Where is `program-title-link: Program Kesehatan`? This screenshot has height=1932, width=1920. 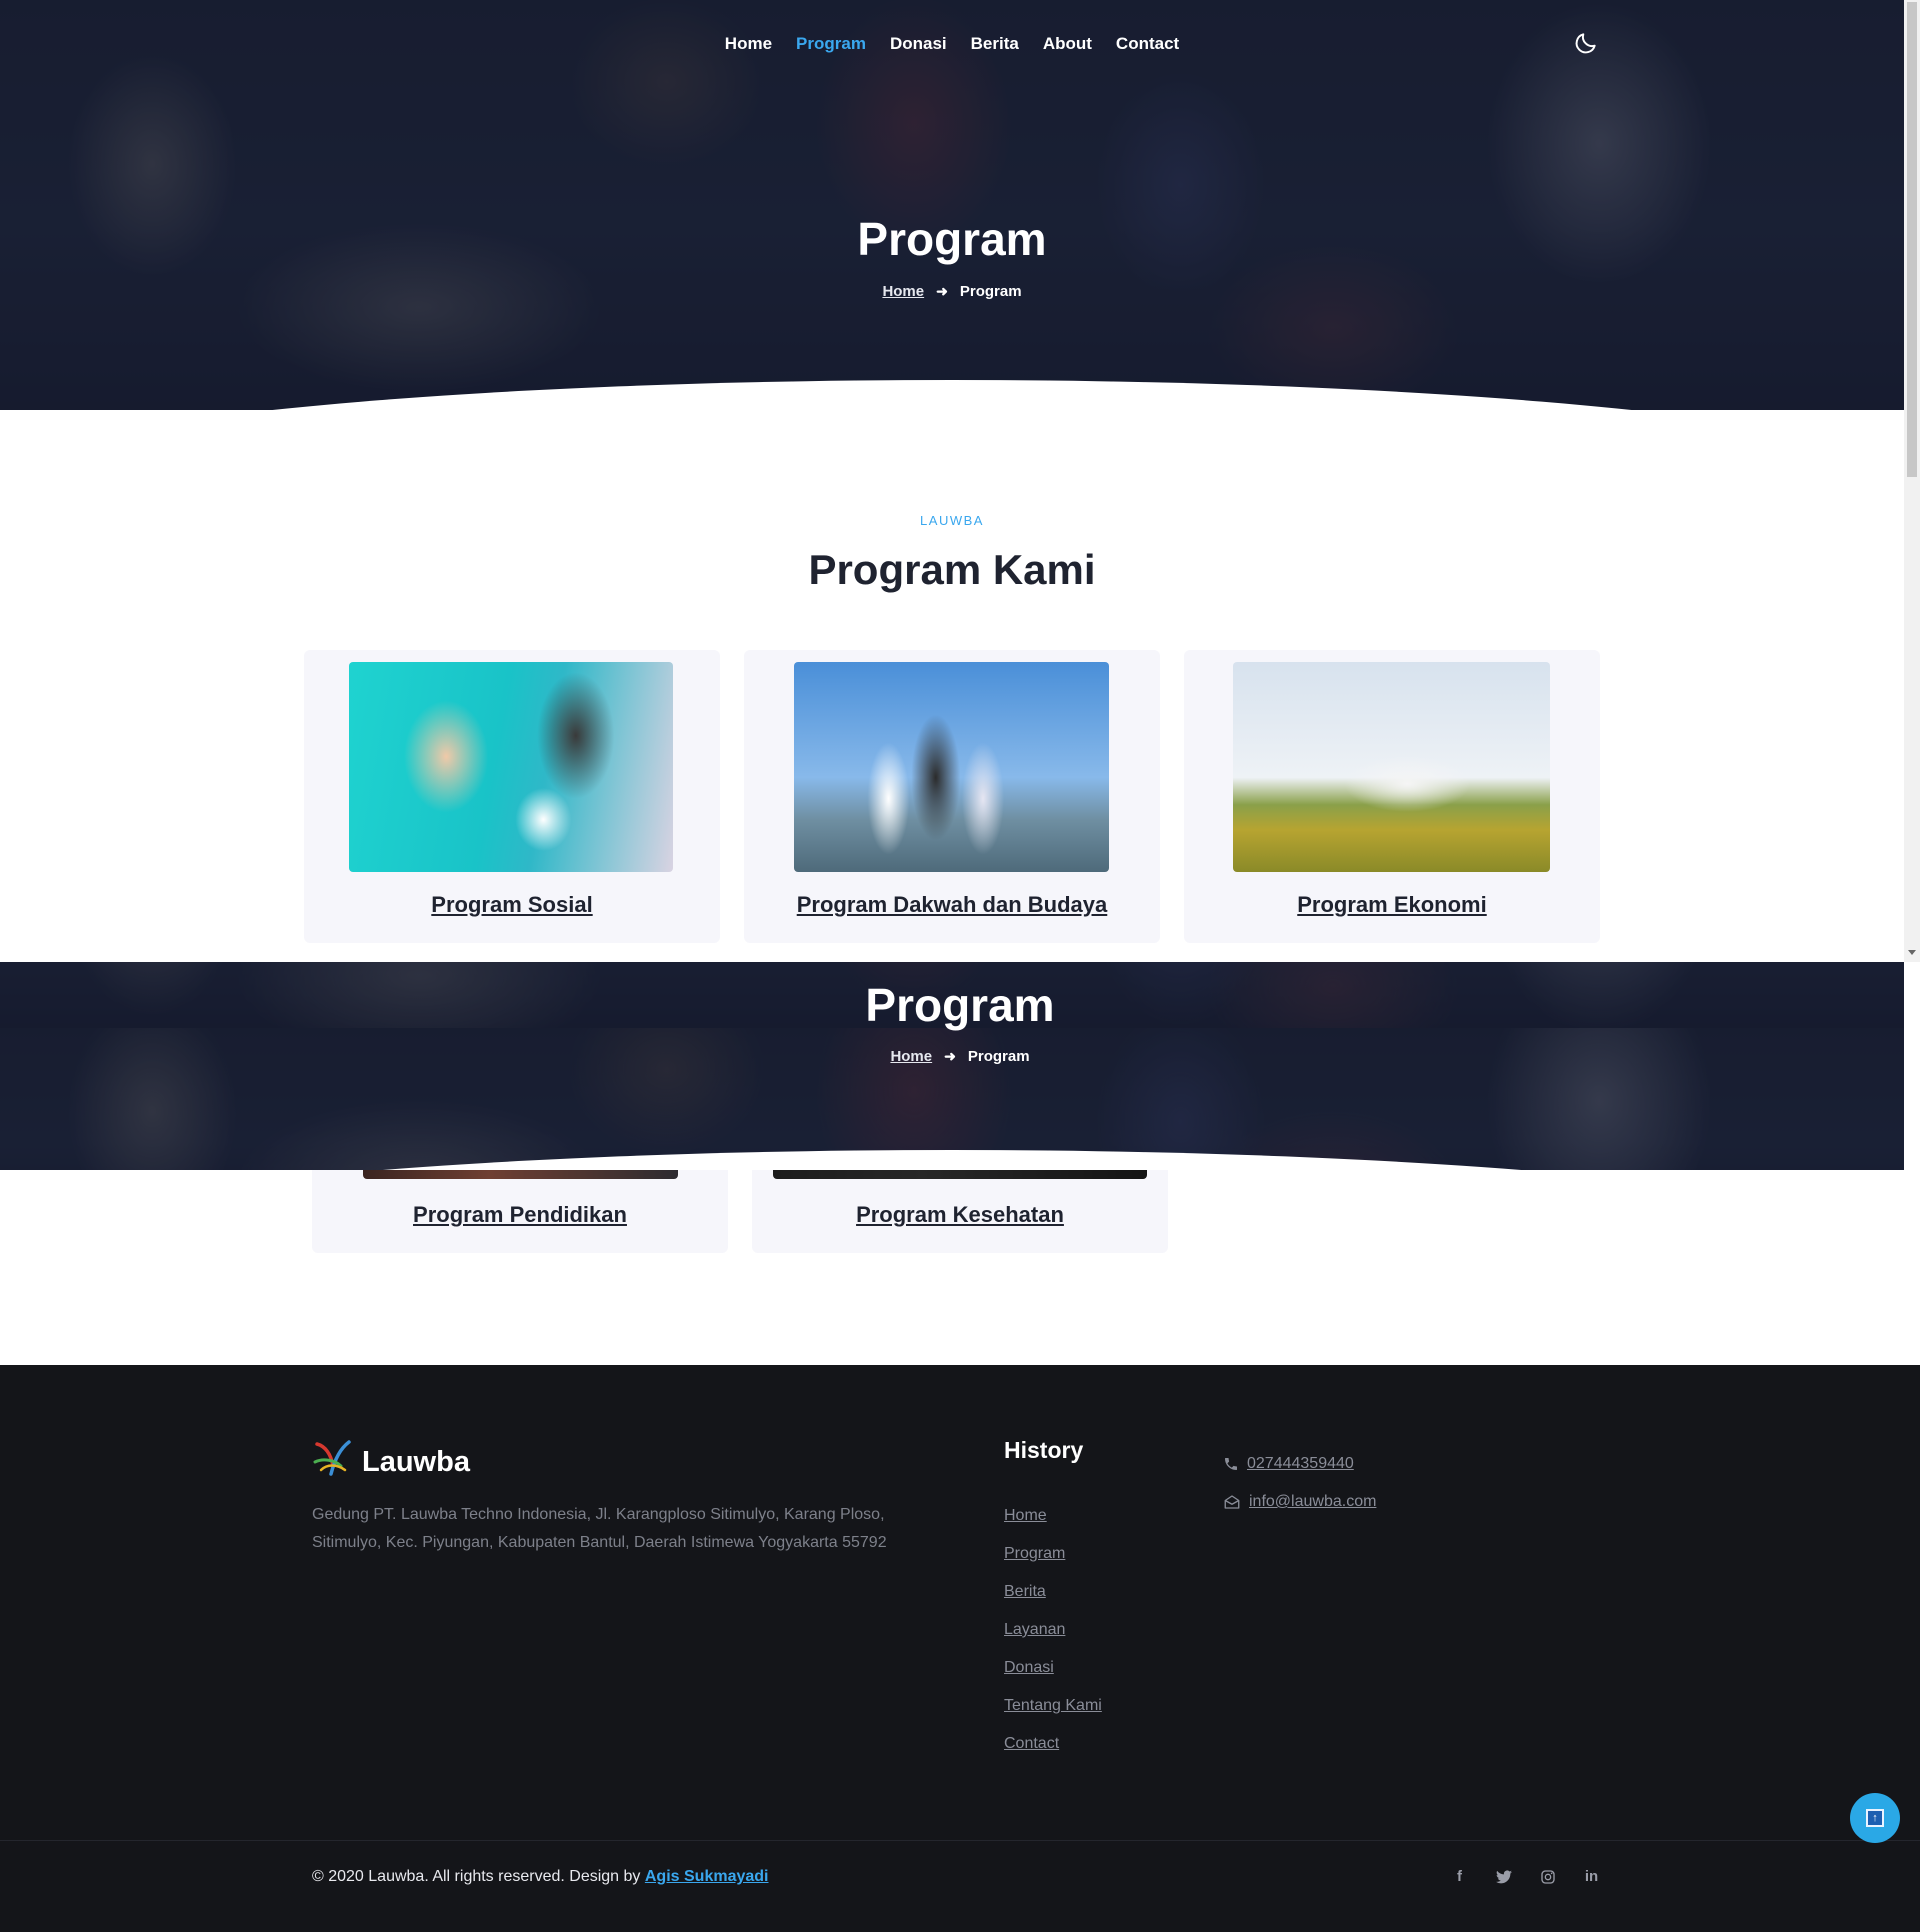 program-title-link: Program Kesehatan is located at coordinates (960, 1215).